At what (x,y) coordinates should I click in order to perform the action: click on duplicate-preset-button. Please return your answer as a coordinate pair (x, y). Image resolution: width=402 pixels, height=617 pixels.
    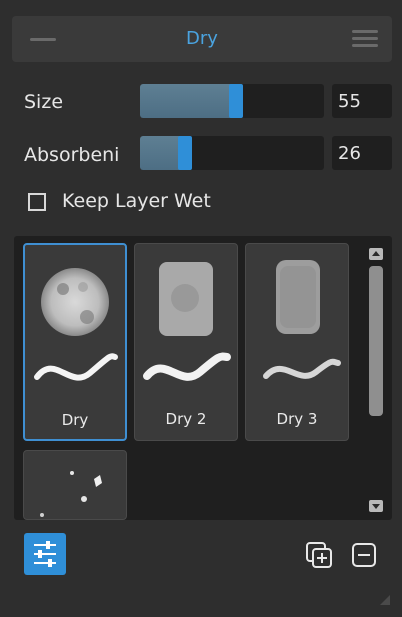
    Looking at the image, I should click on (319, 555).